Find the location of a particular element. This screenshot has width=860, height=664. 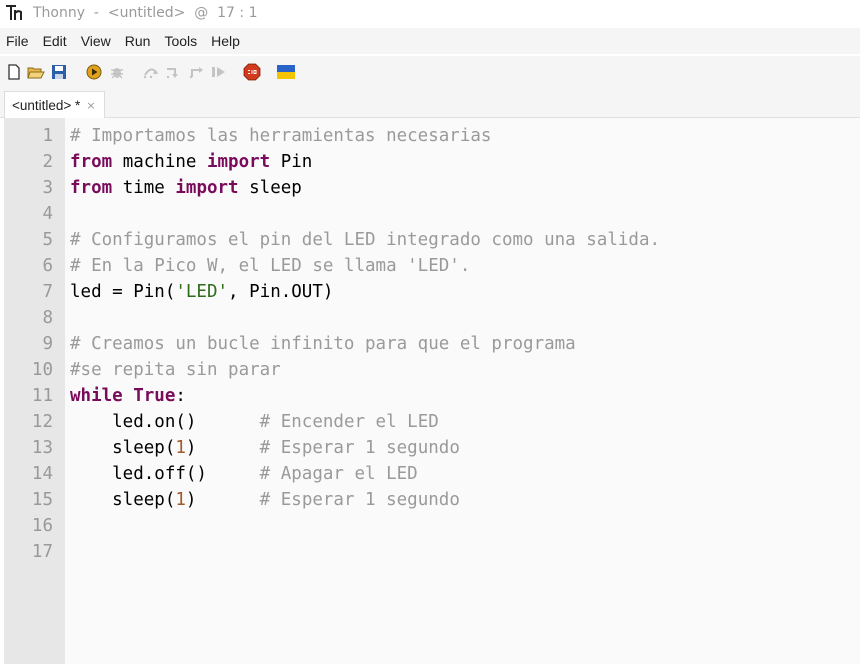

code-token: # Encender el LED is located at coordinates (349, 422).